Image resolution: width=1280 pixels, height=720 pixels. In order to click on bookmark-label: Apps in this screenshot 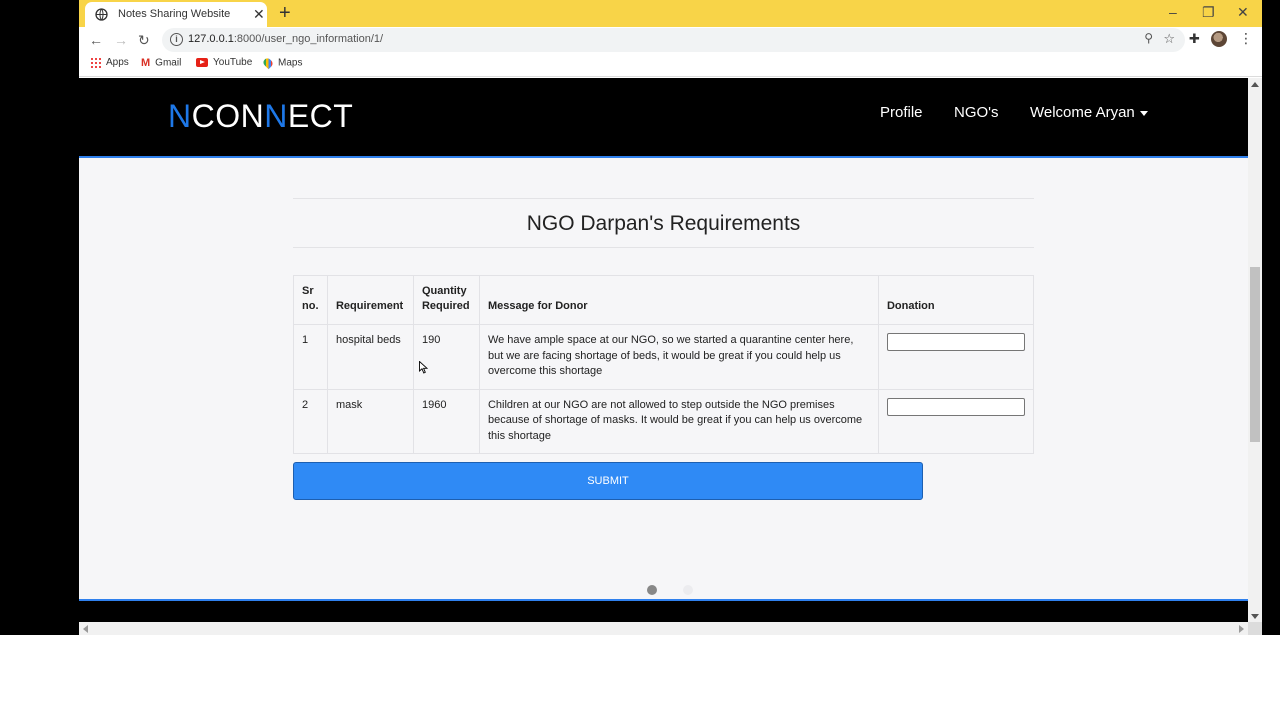, I will do `click(117, 63)`.